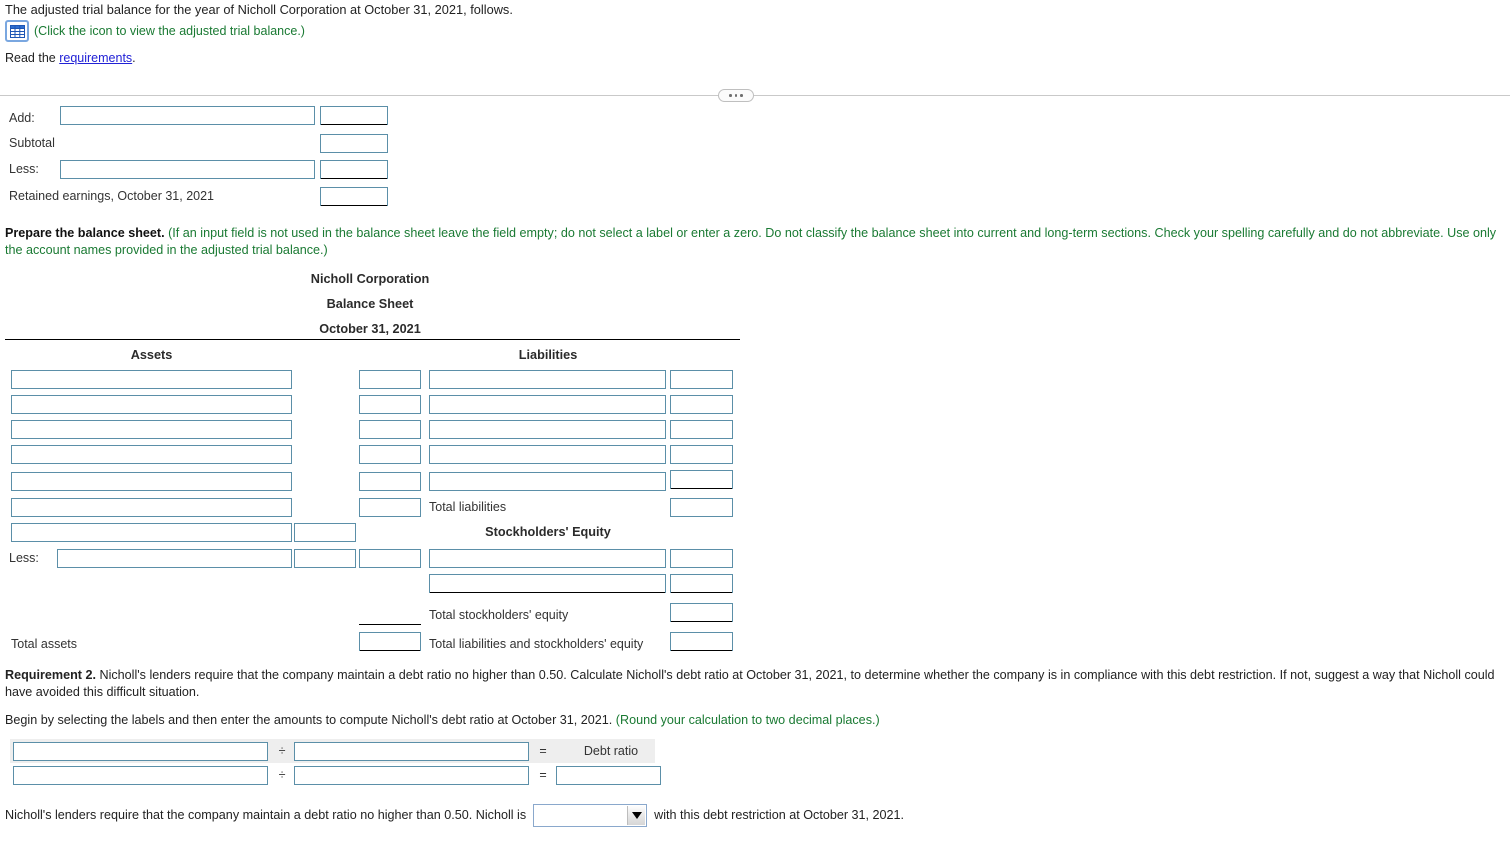 The width and height of the screenshot is (1510, 842). What do you see at coordinates (325, 558) in the screenshot?
I see `contra-asset-amount-input` at bounding box center [325, 558].